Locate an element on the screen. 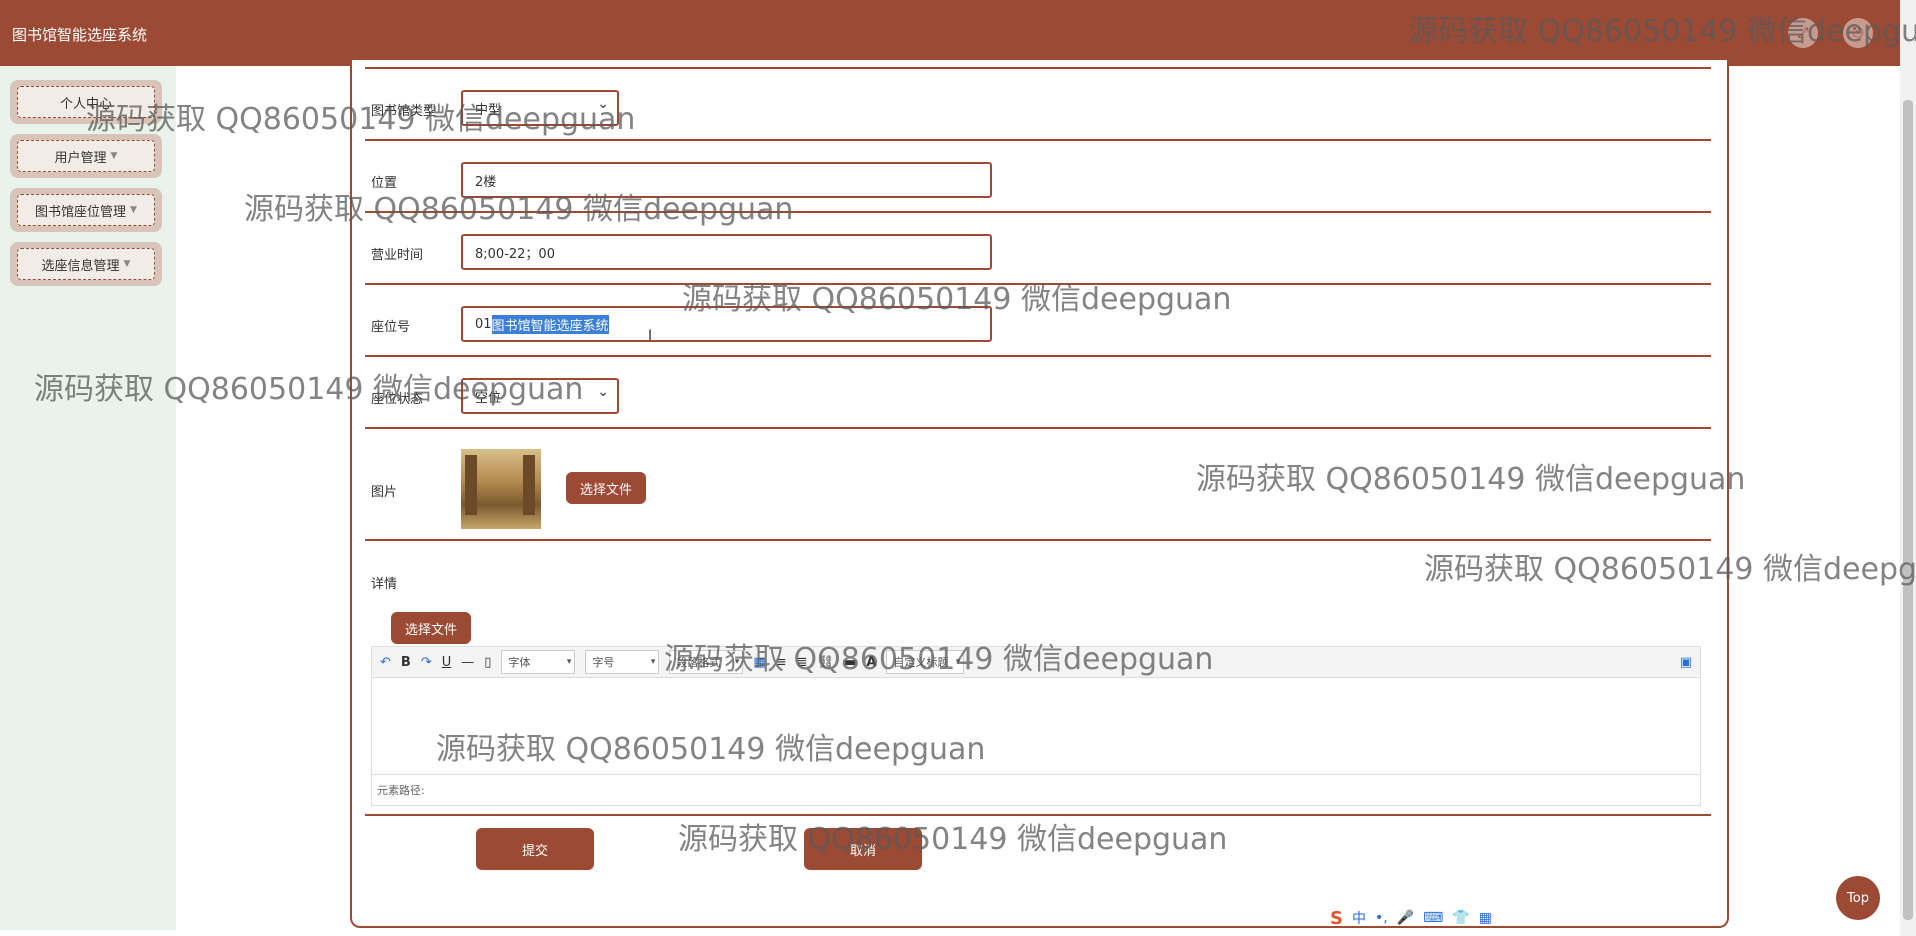 The width and height of the screenshot is (1916, 936). hours-value: 8;00-22；00 is located at coordinates (515, 254).